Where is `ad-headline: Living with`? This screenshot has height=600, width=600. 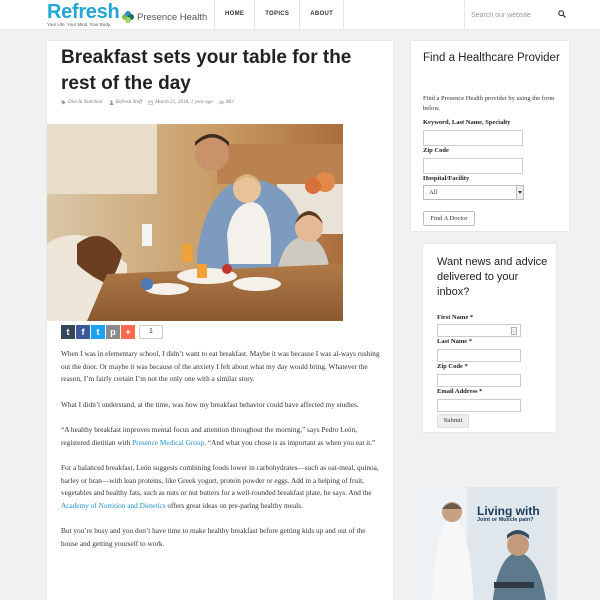
ad-headline: Living with is located at coordinates (508, 511).